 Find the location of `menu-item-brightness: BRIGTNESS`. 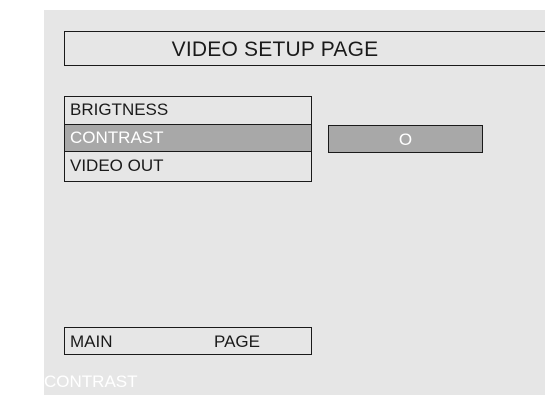

menu-item-brightness: BRIGTNESS is located at coordinates (188, 110).